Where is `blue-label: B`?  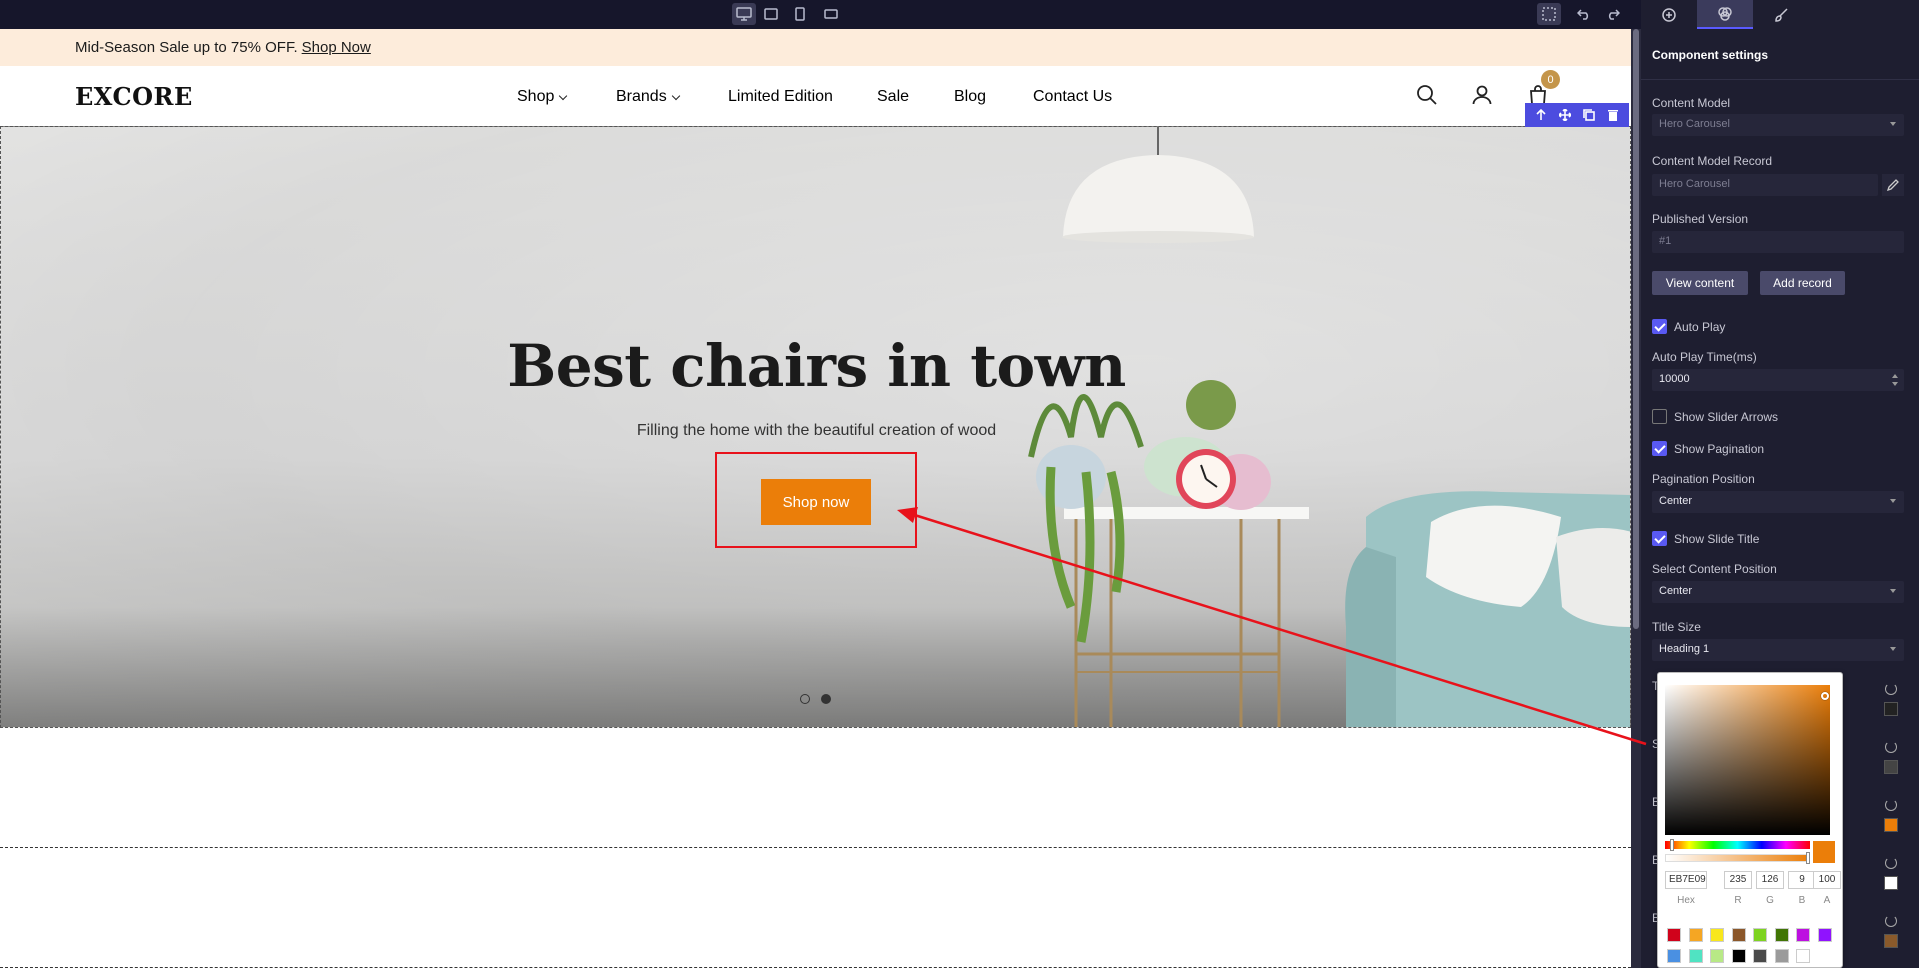
blue-label: B is located at coordinates (1802, 900).